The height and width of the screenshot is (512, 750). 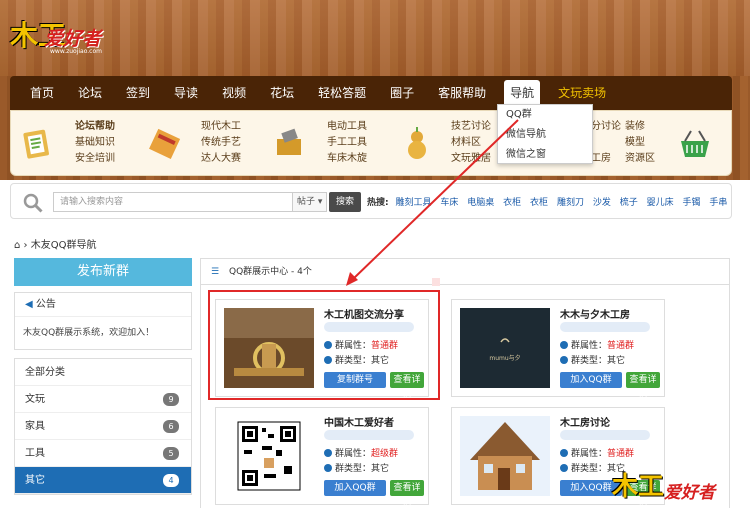 What do you see at coordinates (221, 127) in the screenshot?
I see `subnav-modern: 现代木工` at bounding box center [221, 127].